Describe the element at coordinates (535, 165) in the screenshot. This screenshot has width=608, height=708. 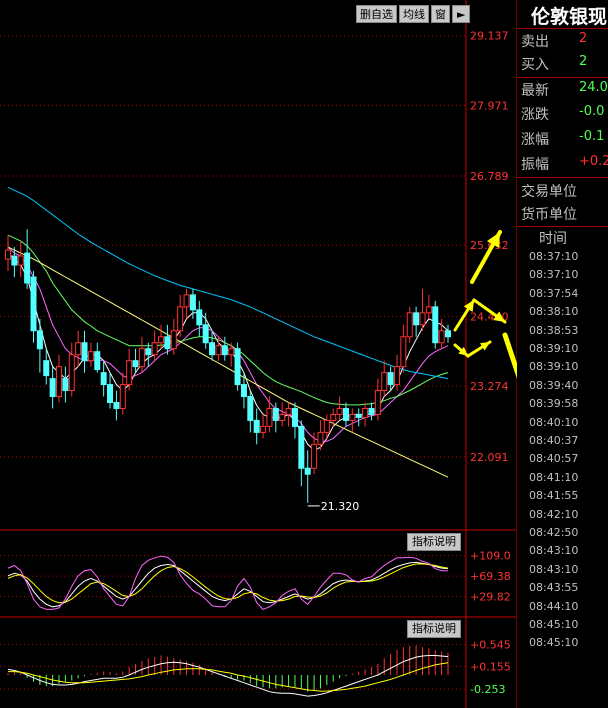
I see `amp-label: 振幅` at that location.